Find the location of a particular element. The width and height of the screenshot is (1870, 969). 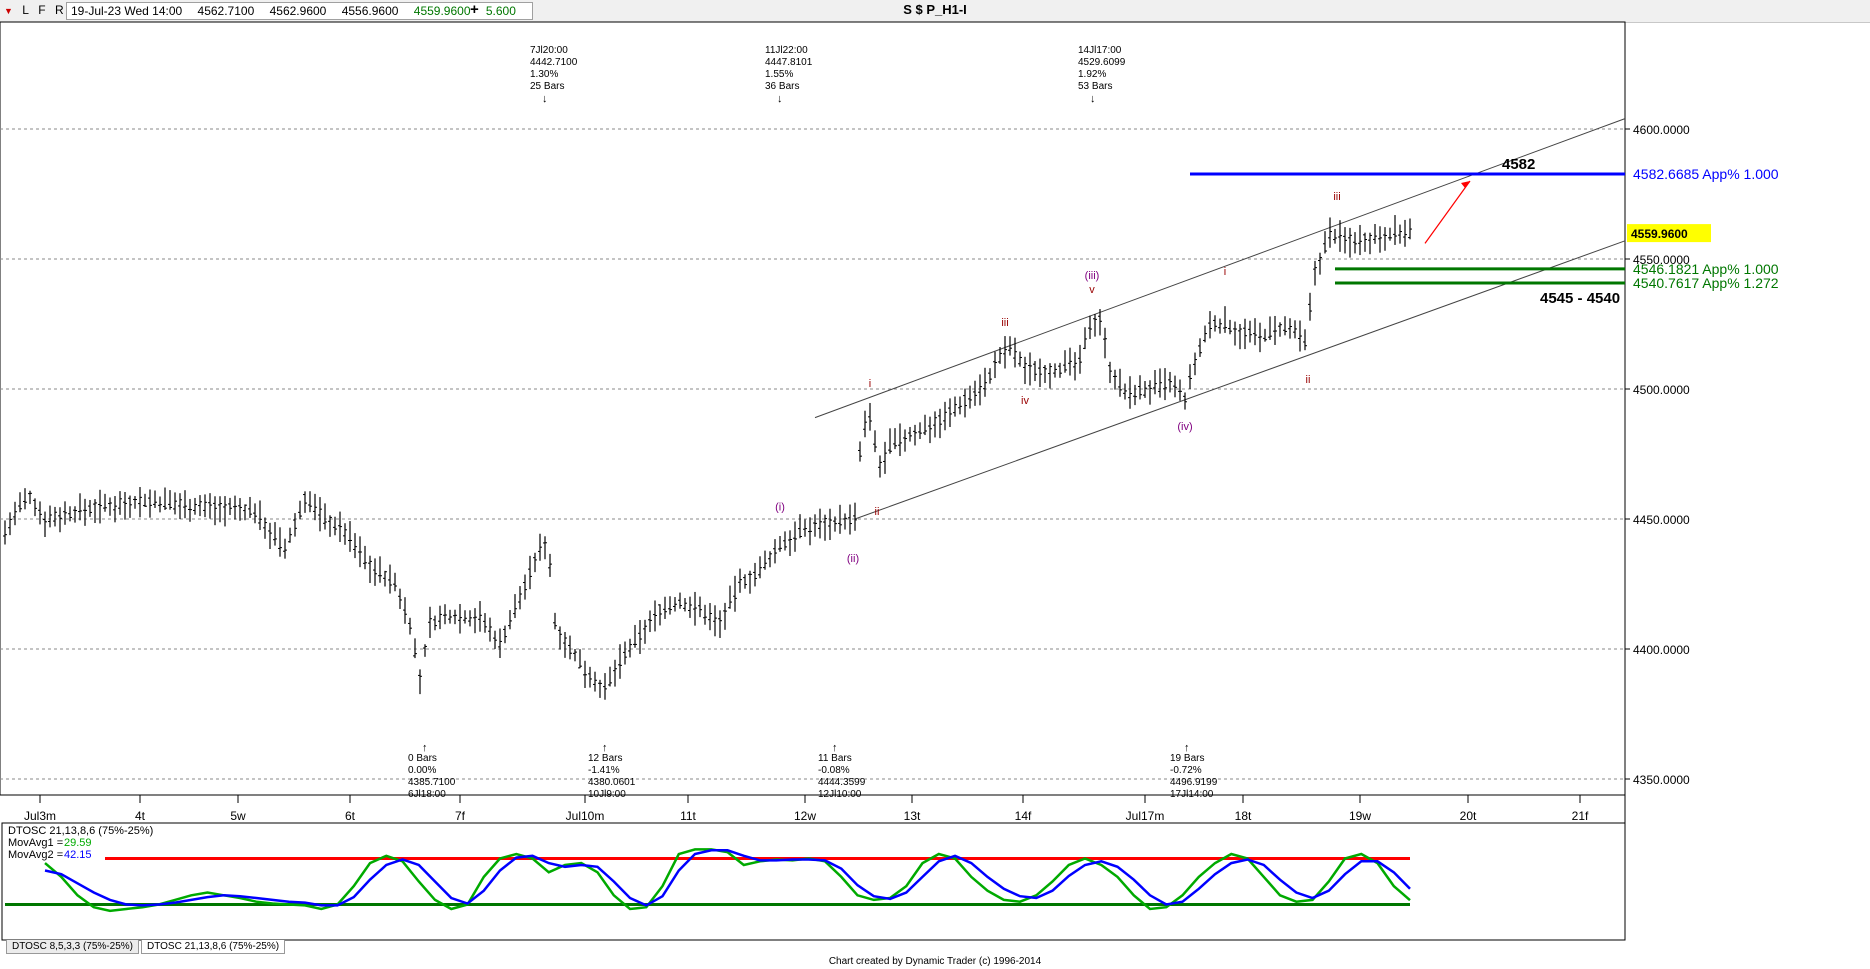

x-tick-label: 7f is located at coordinates (460, 816).